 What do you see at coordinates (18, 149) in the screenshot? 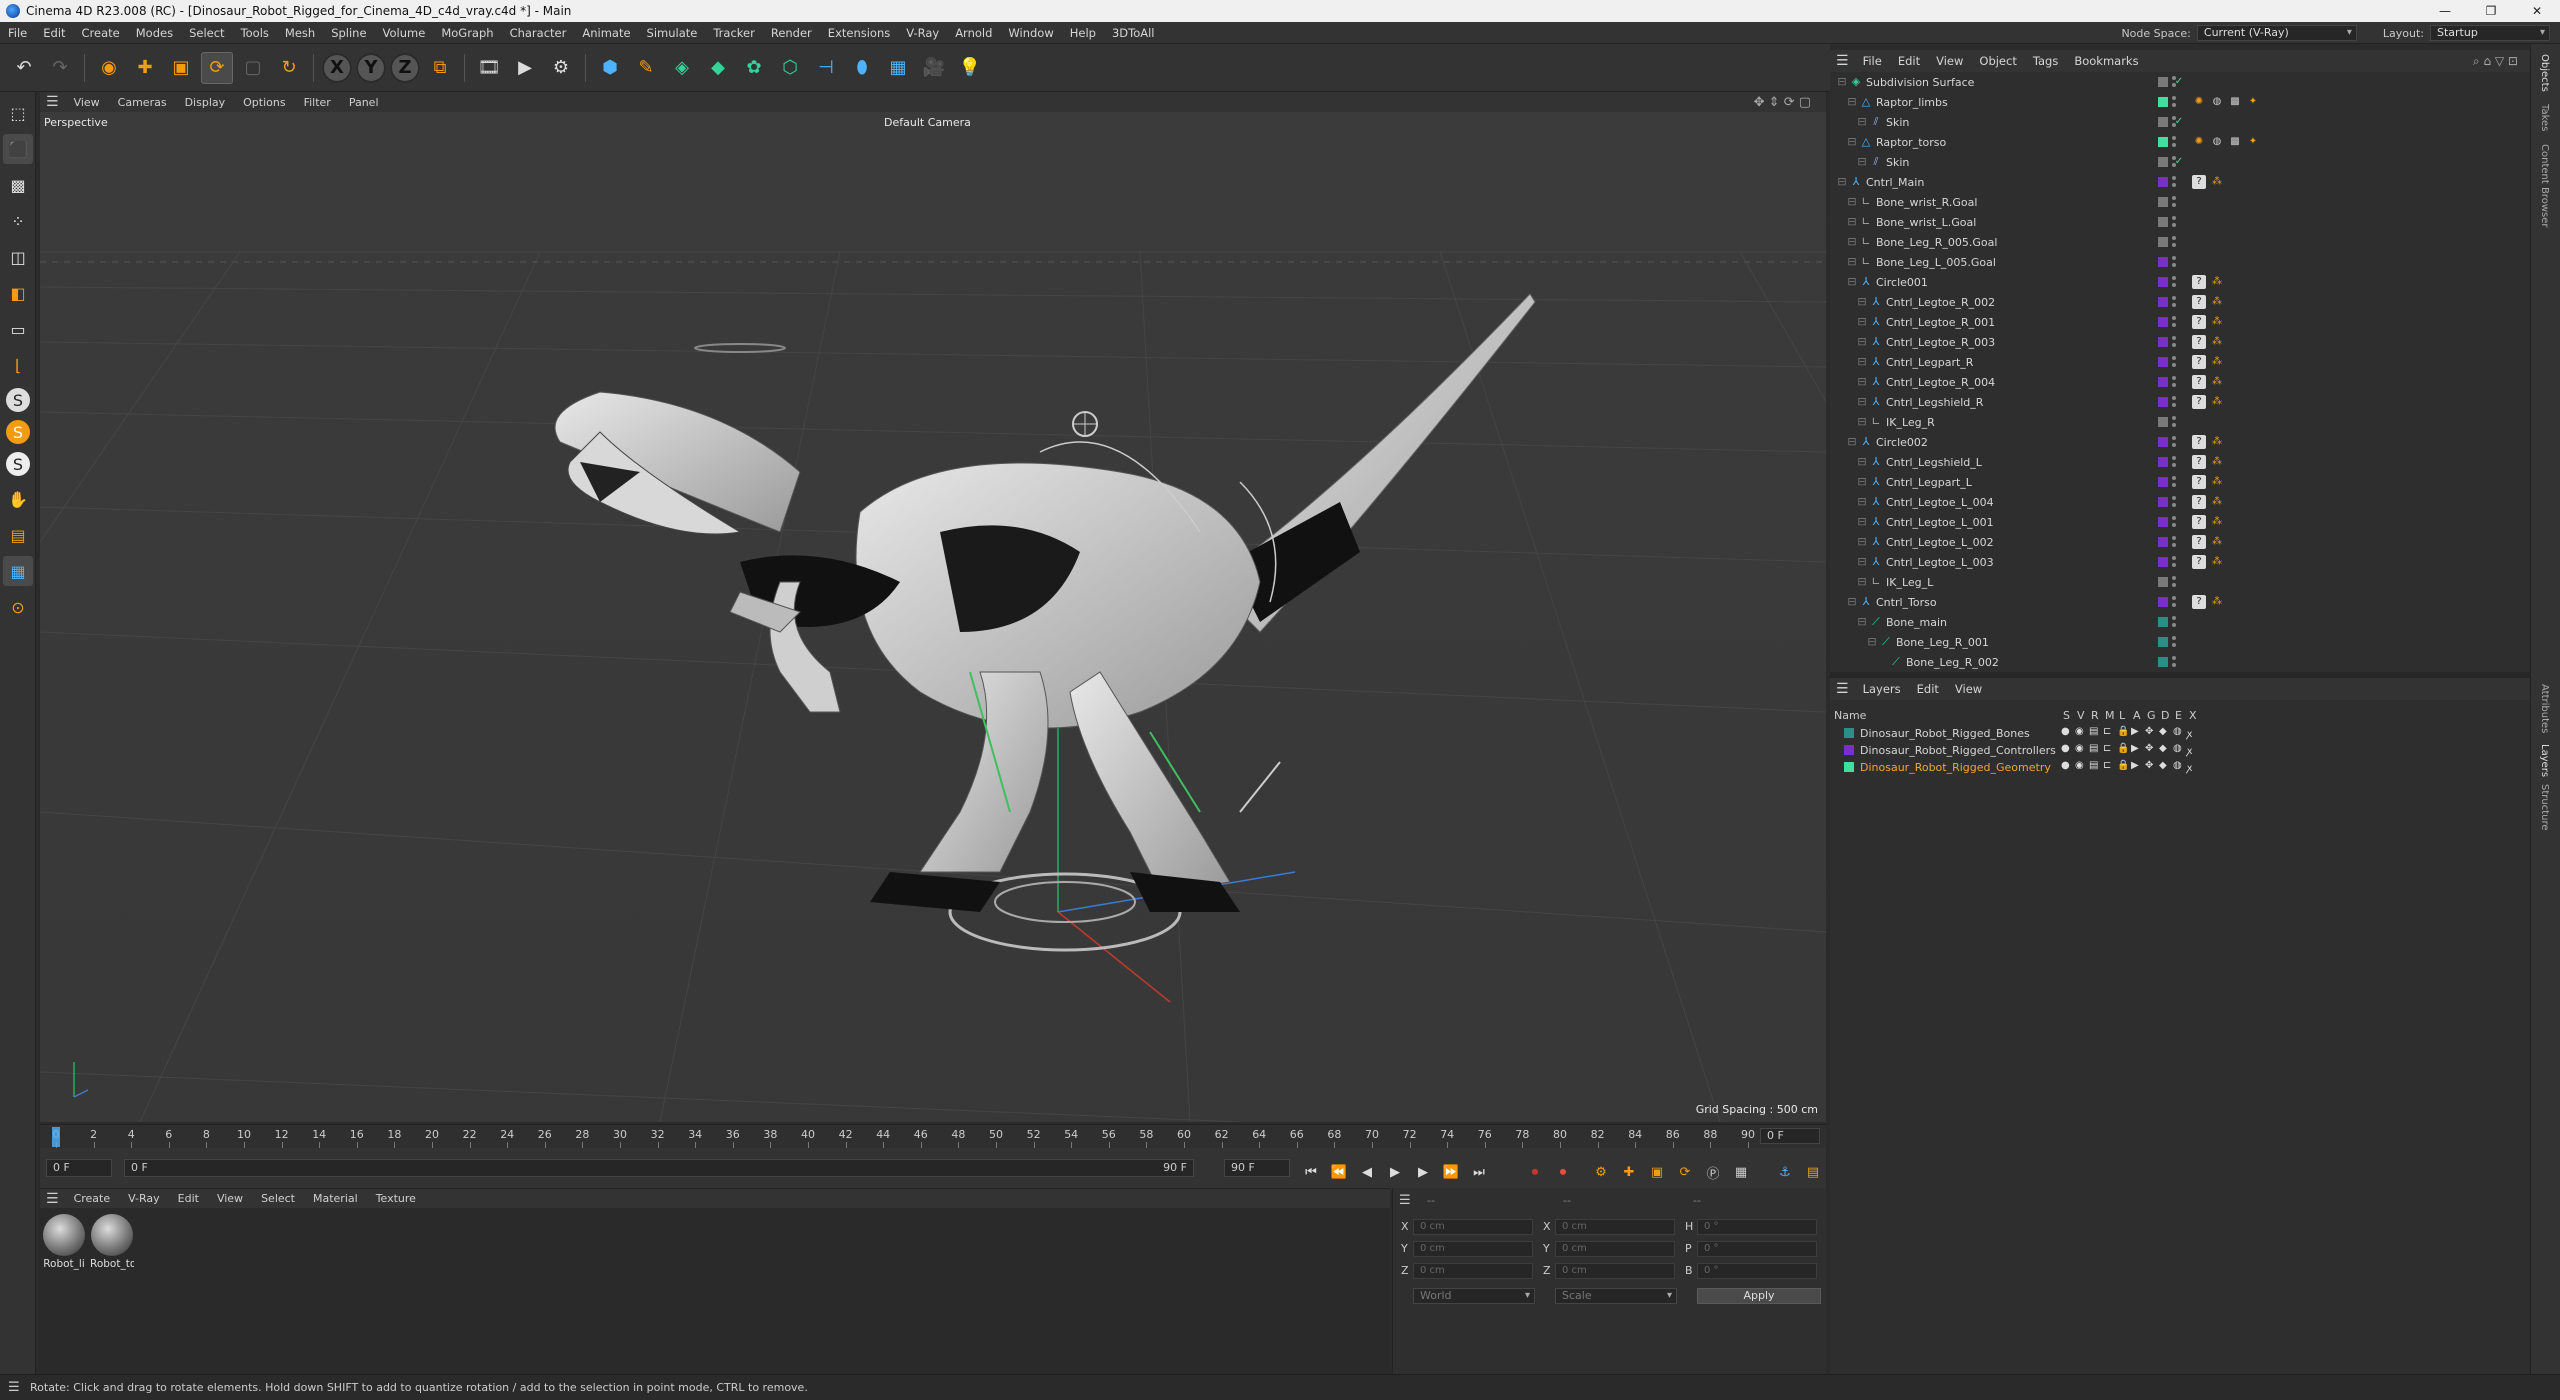
I see `model-mode-icon: ⬛` at bounding box center [18, 149].